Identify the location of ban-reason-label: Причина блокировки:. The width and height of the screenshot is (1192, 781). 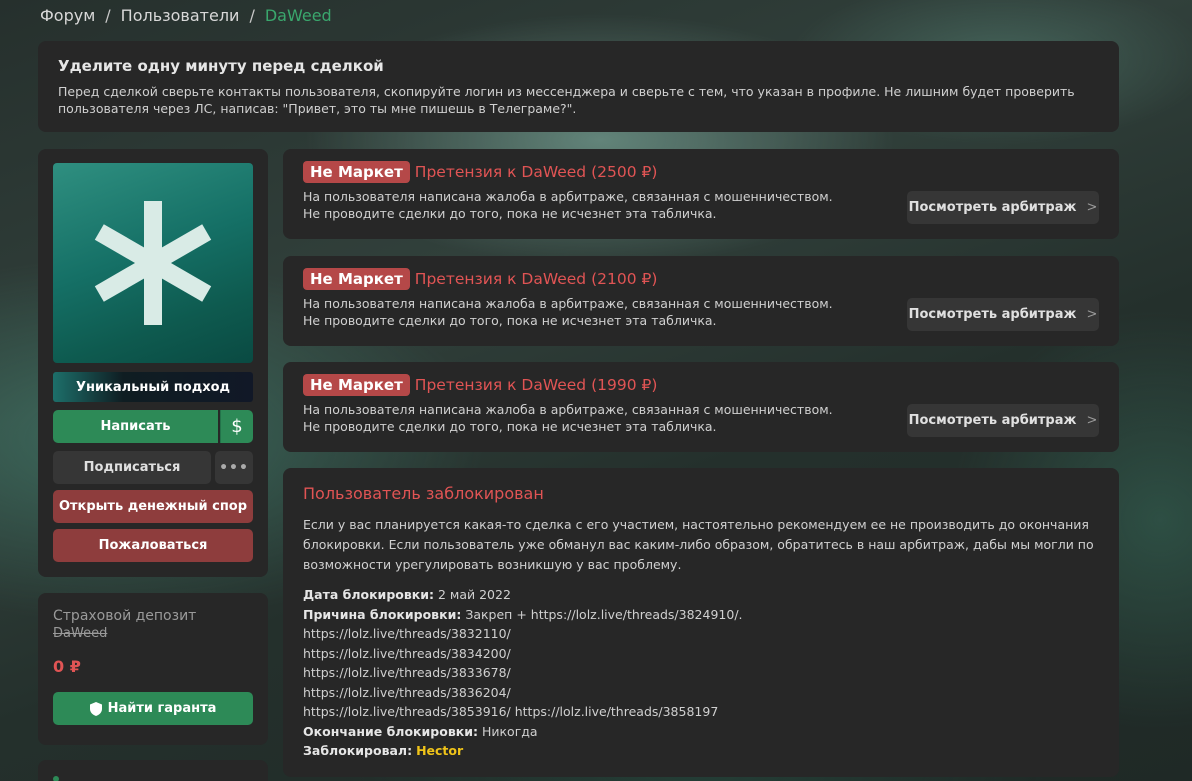
(382, 614).